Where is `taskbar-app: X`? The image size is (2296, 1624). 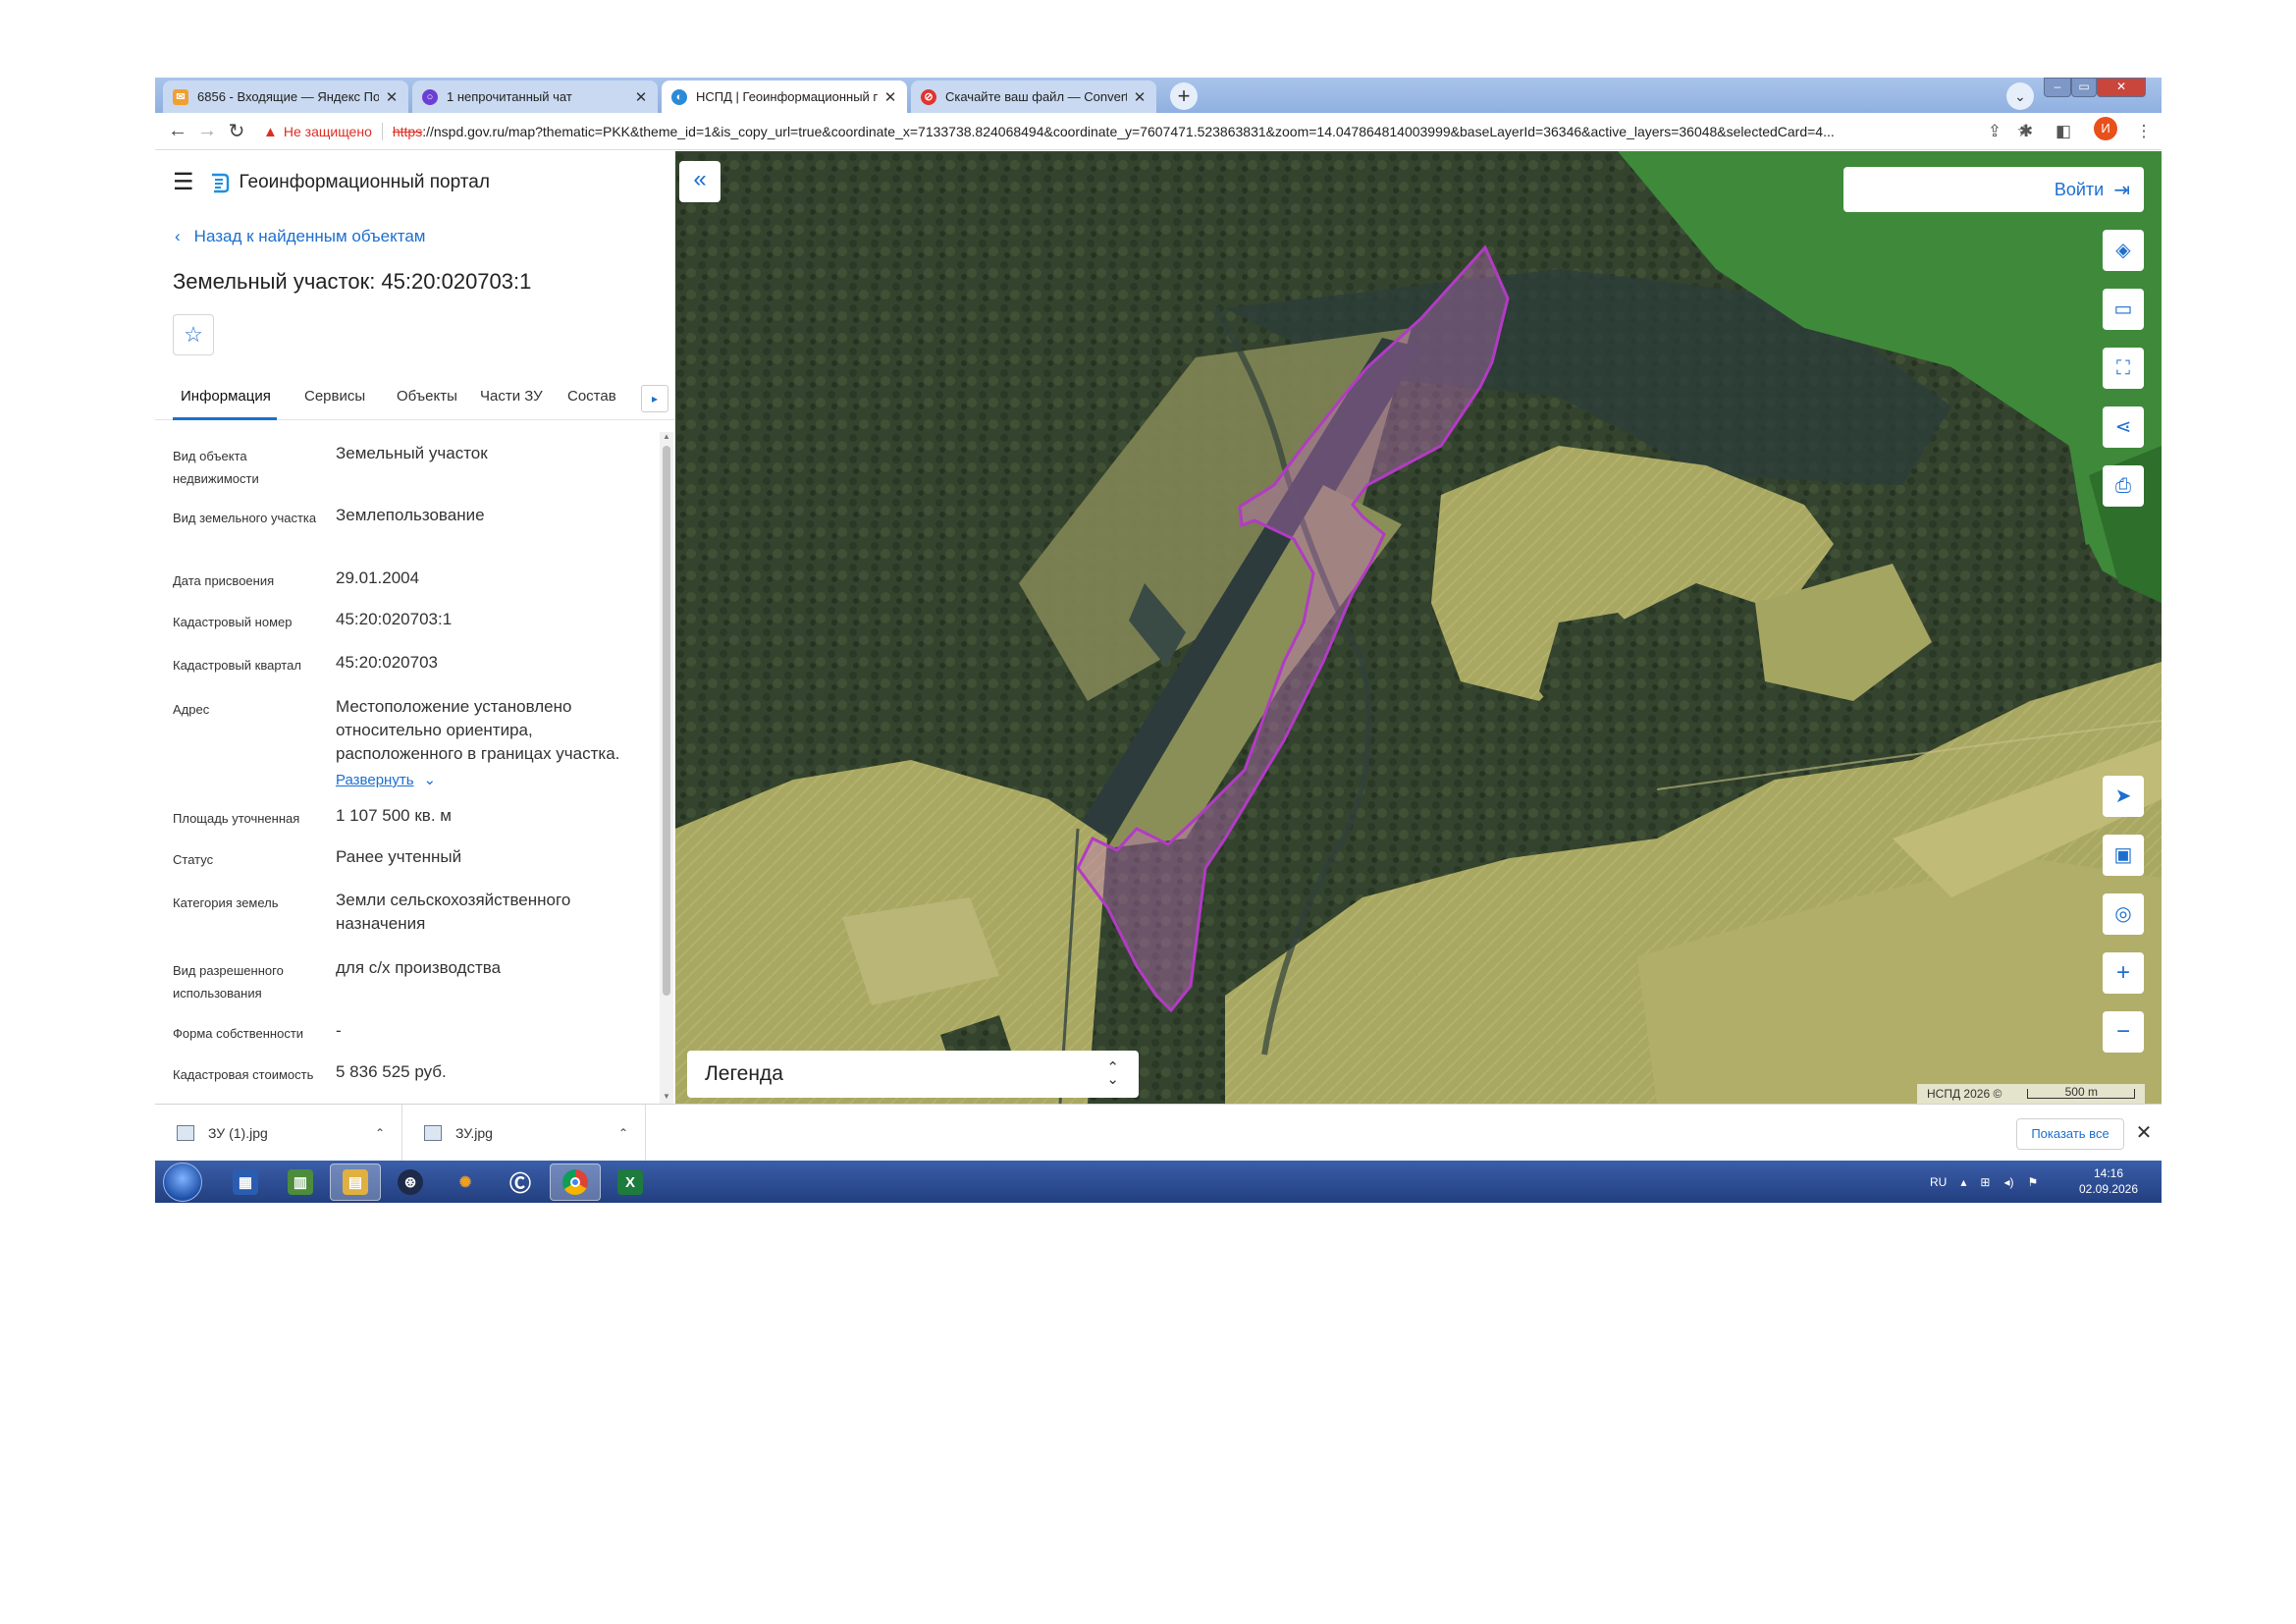 taskbar-app: X is located at coordinates (630, 1182).